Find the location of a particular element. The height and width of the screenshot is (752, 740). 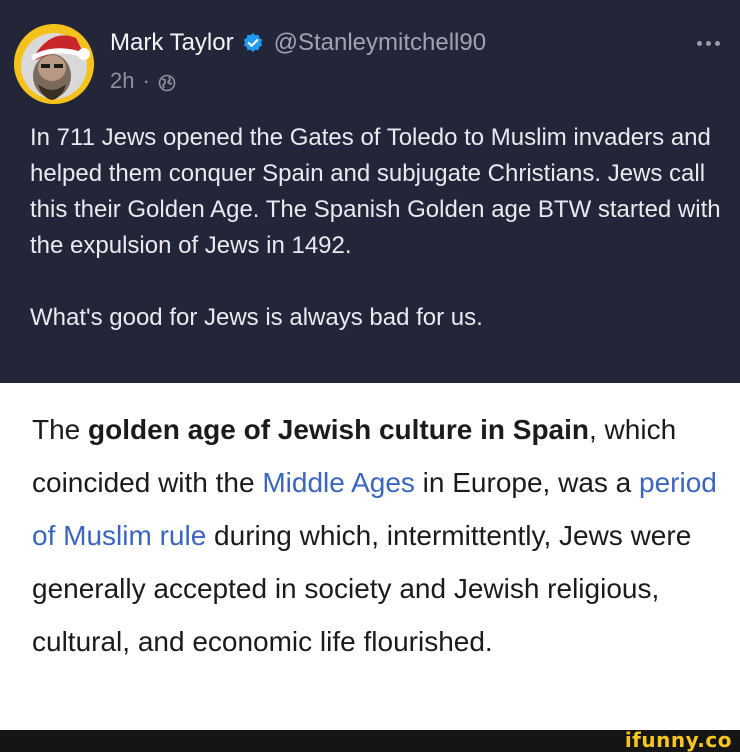

globe-icon is located at coordinates (167, 82).